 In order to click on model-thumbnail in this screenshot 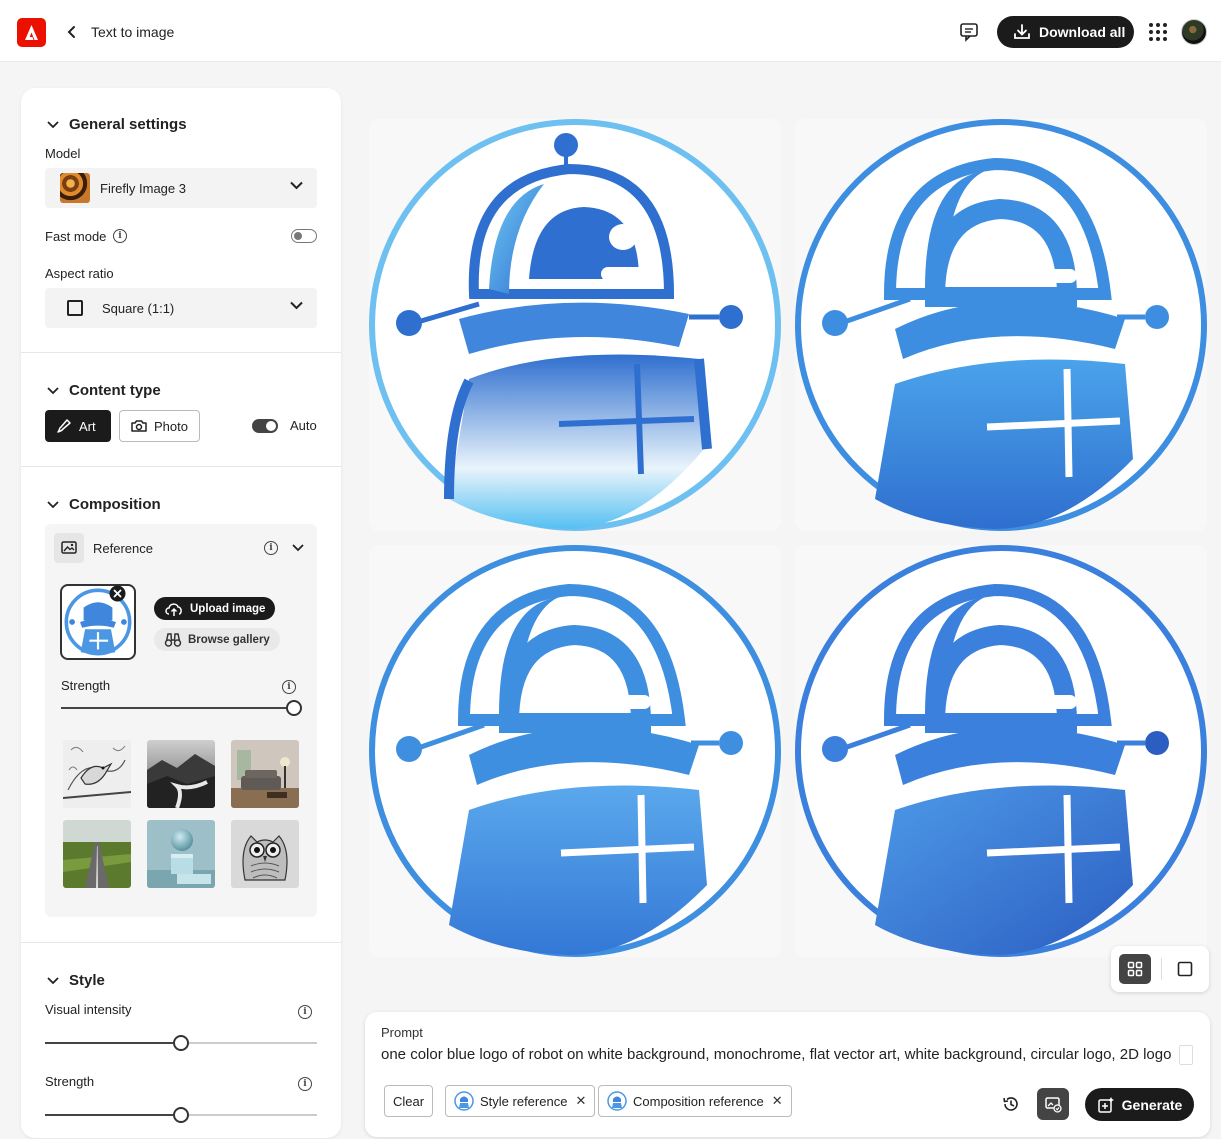, I will do `click(75, 188)`.